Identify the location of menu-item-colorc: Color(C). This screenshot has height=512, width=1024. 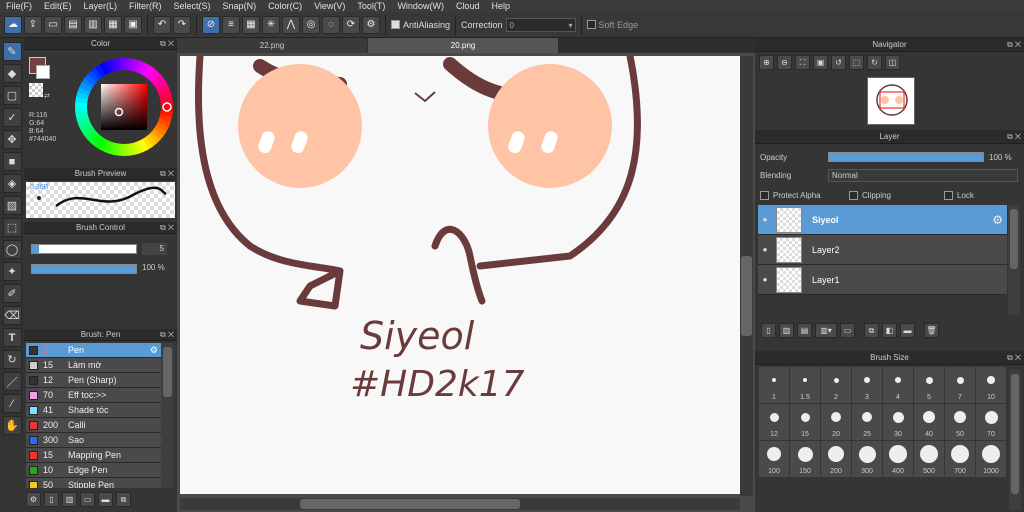
(285, 6).